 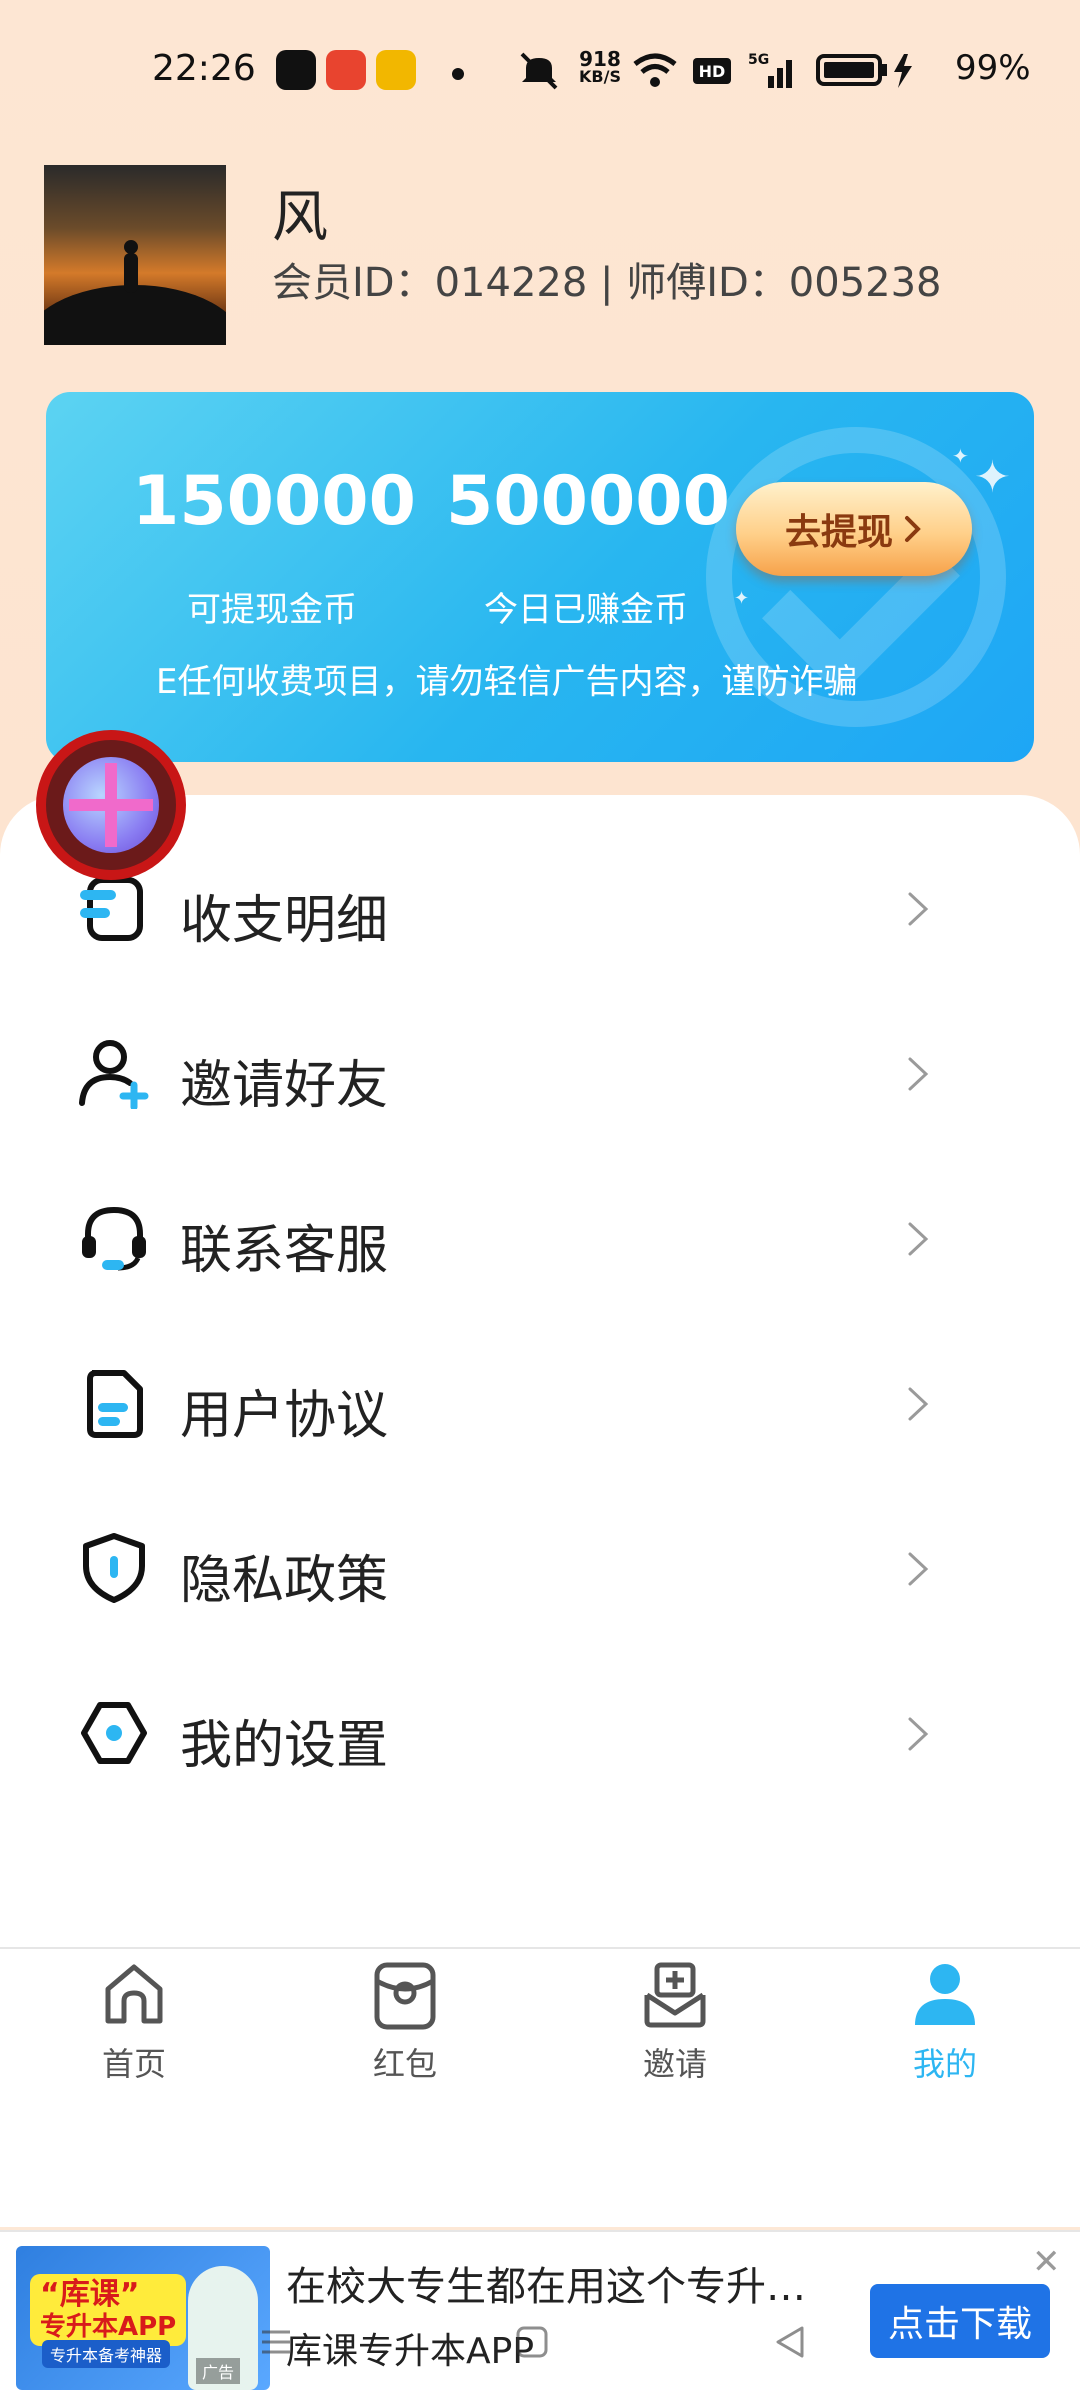 I want to click on shield-icon, so click(x=114, y=1568).